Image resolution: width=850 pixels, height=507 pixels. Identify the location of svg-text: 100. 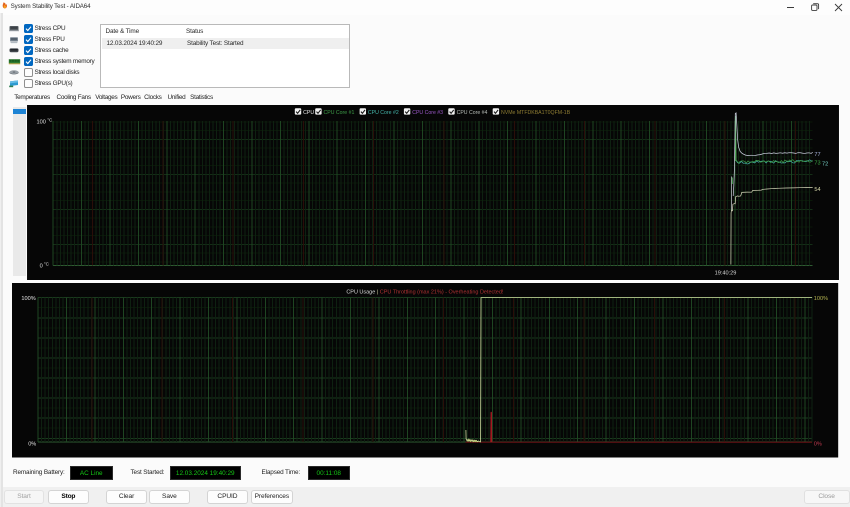
(40, 123).